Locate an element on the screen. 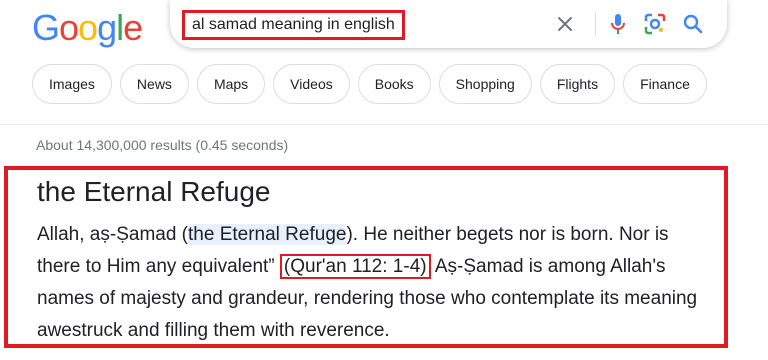 The width and height of the screenshot is (768, 360). filter-flights: Flights is located at coordinates (577, 84).